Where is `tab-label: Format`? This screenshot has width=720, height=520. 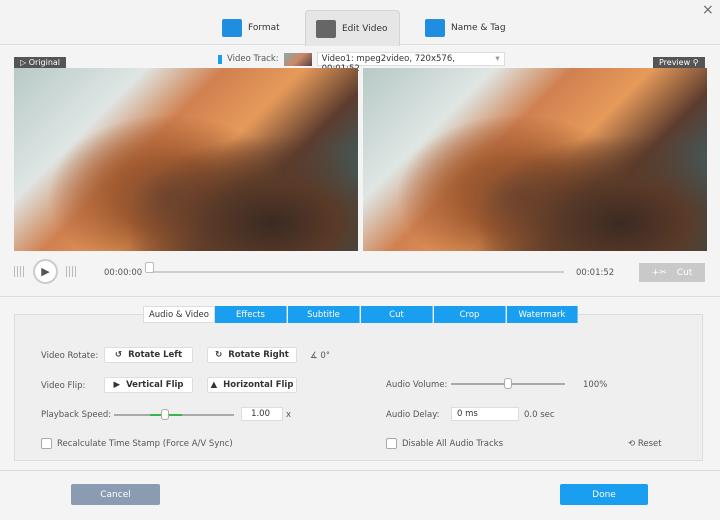 tab-label: Format is located at coordinates (264, 28).